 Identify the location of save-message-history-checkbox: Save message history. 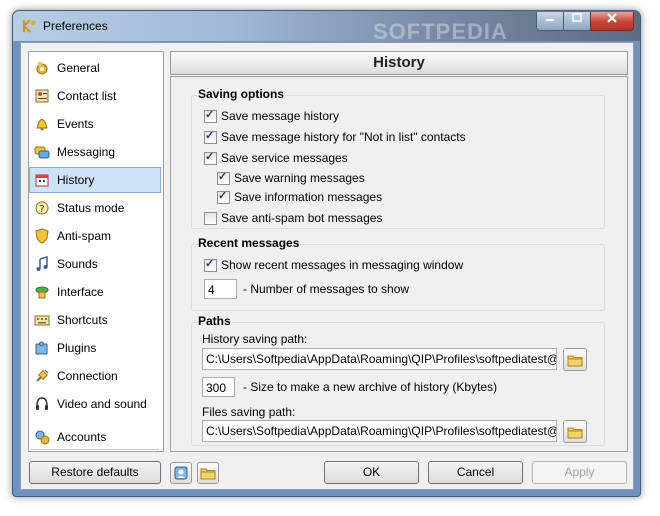
(271, 116).